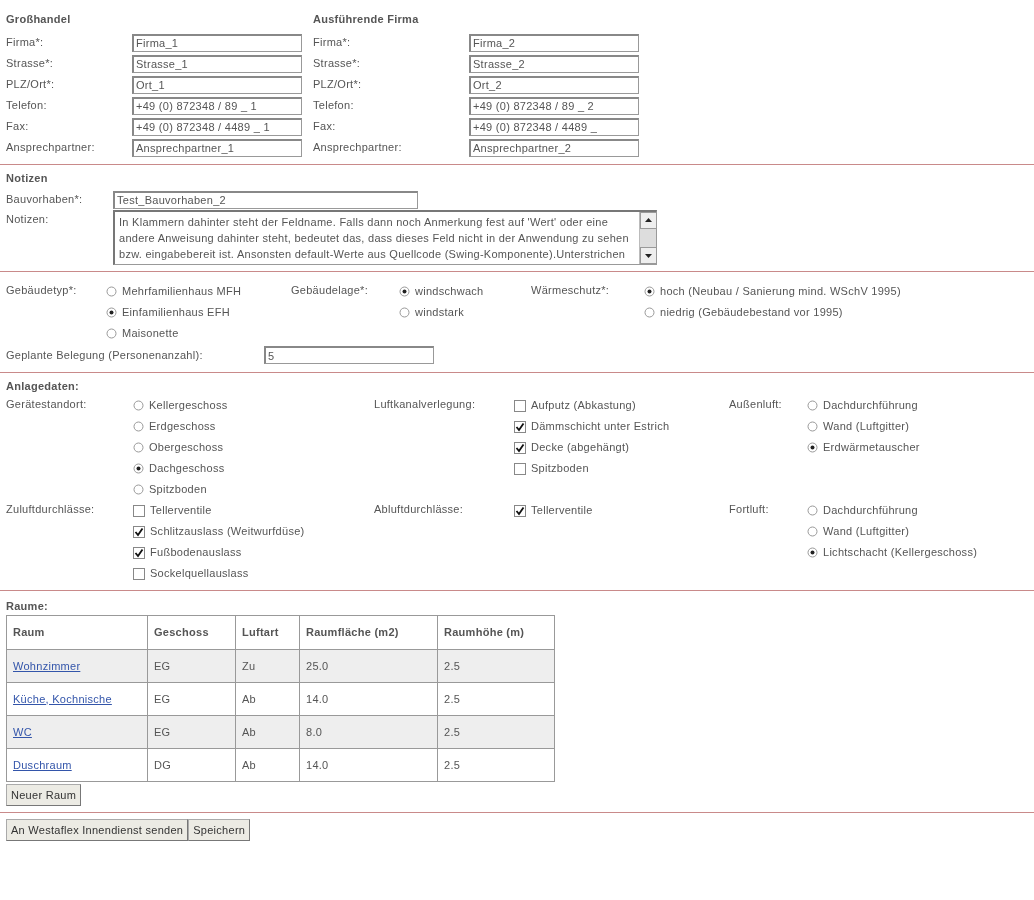 The height and width of the screenshot is (900, 1034). I want to click on text-field: +49 (0) 872348 / 4489 _, so click(554, 126).